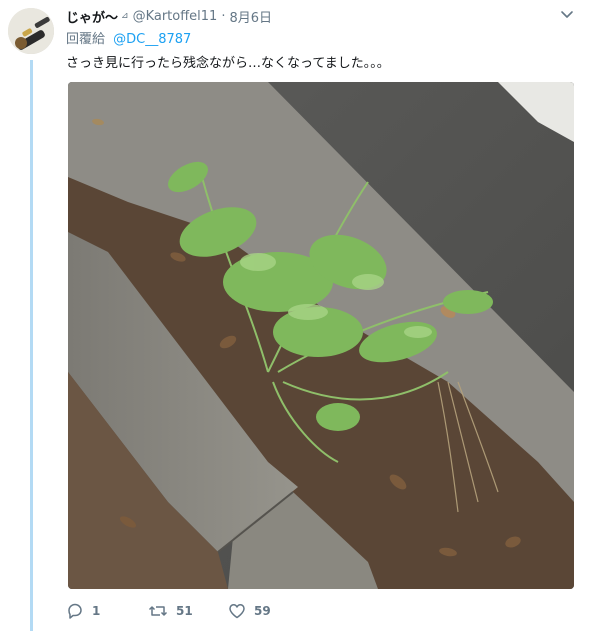  I want to click on reply-icon, so click(75, 611).